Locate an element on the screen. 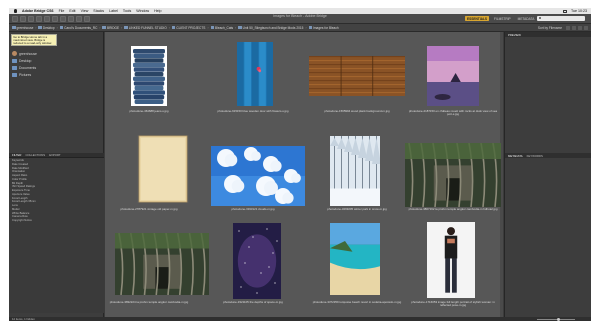 This screenshot has width=600, height=330. breadcrumb-item: Bleach_Cats › is located at coordinates (223, 28).